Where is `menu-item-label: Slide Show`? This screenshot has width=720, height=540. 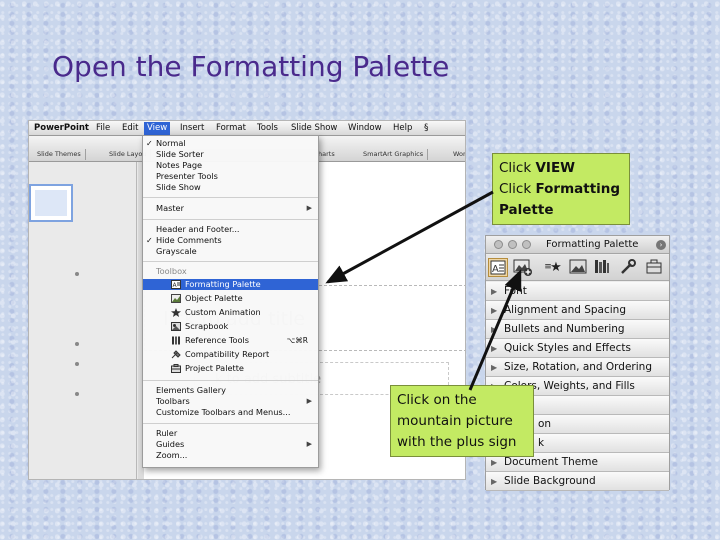
menu-item-label: Slide Show is located at coordinates (178, 187).